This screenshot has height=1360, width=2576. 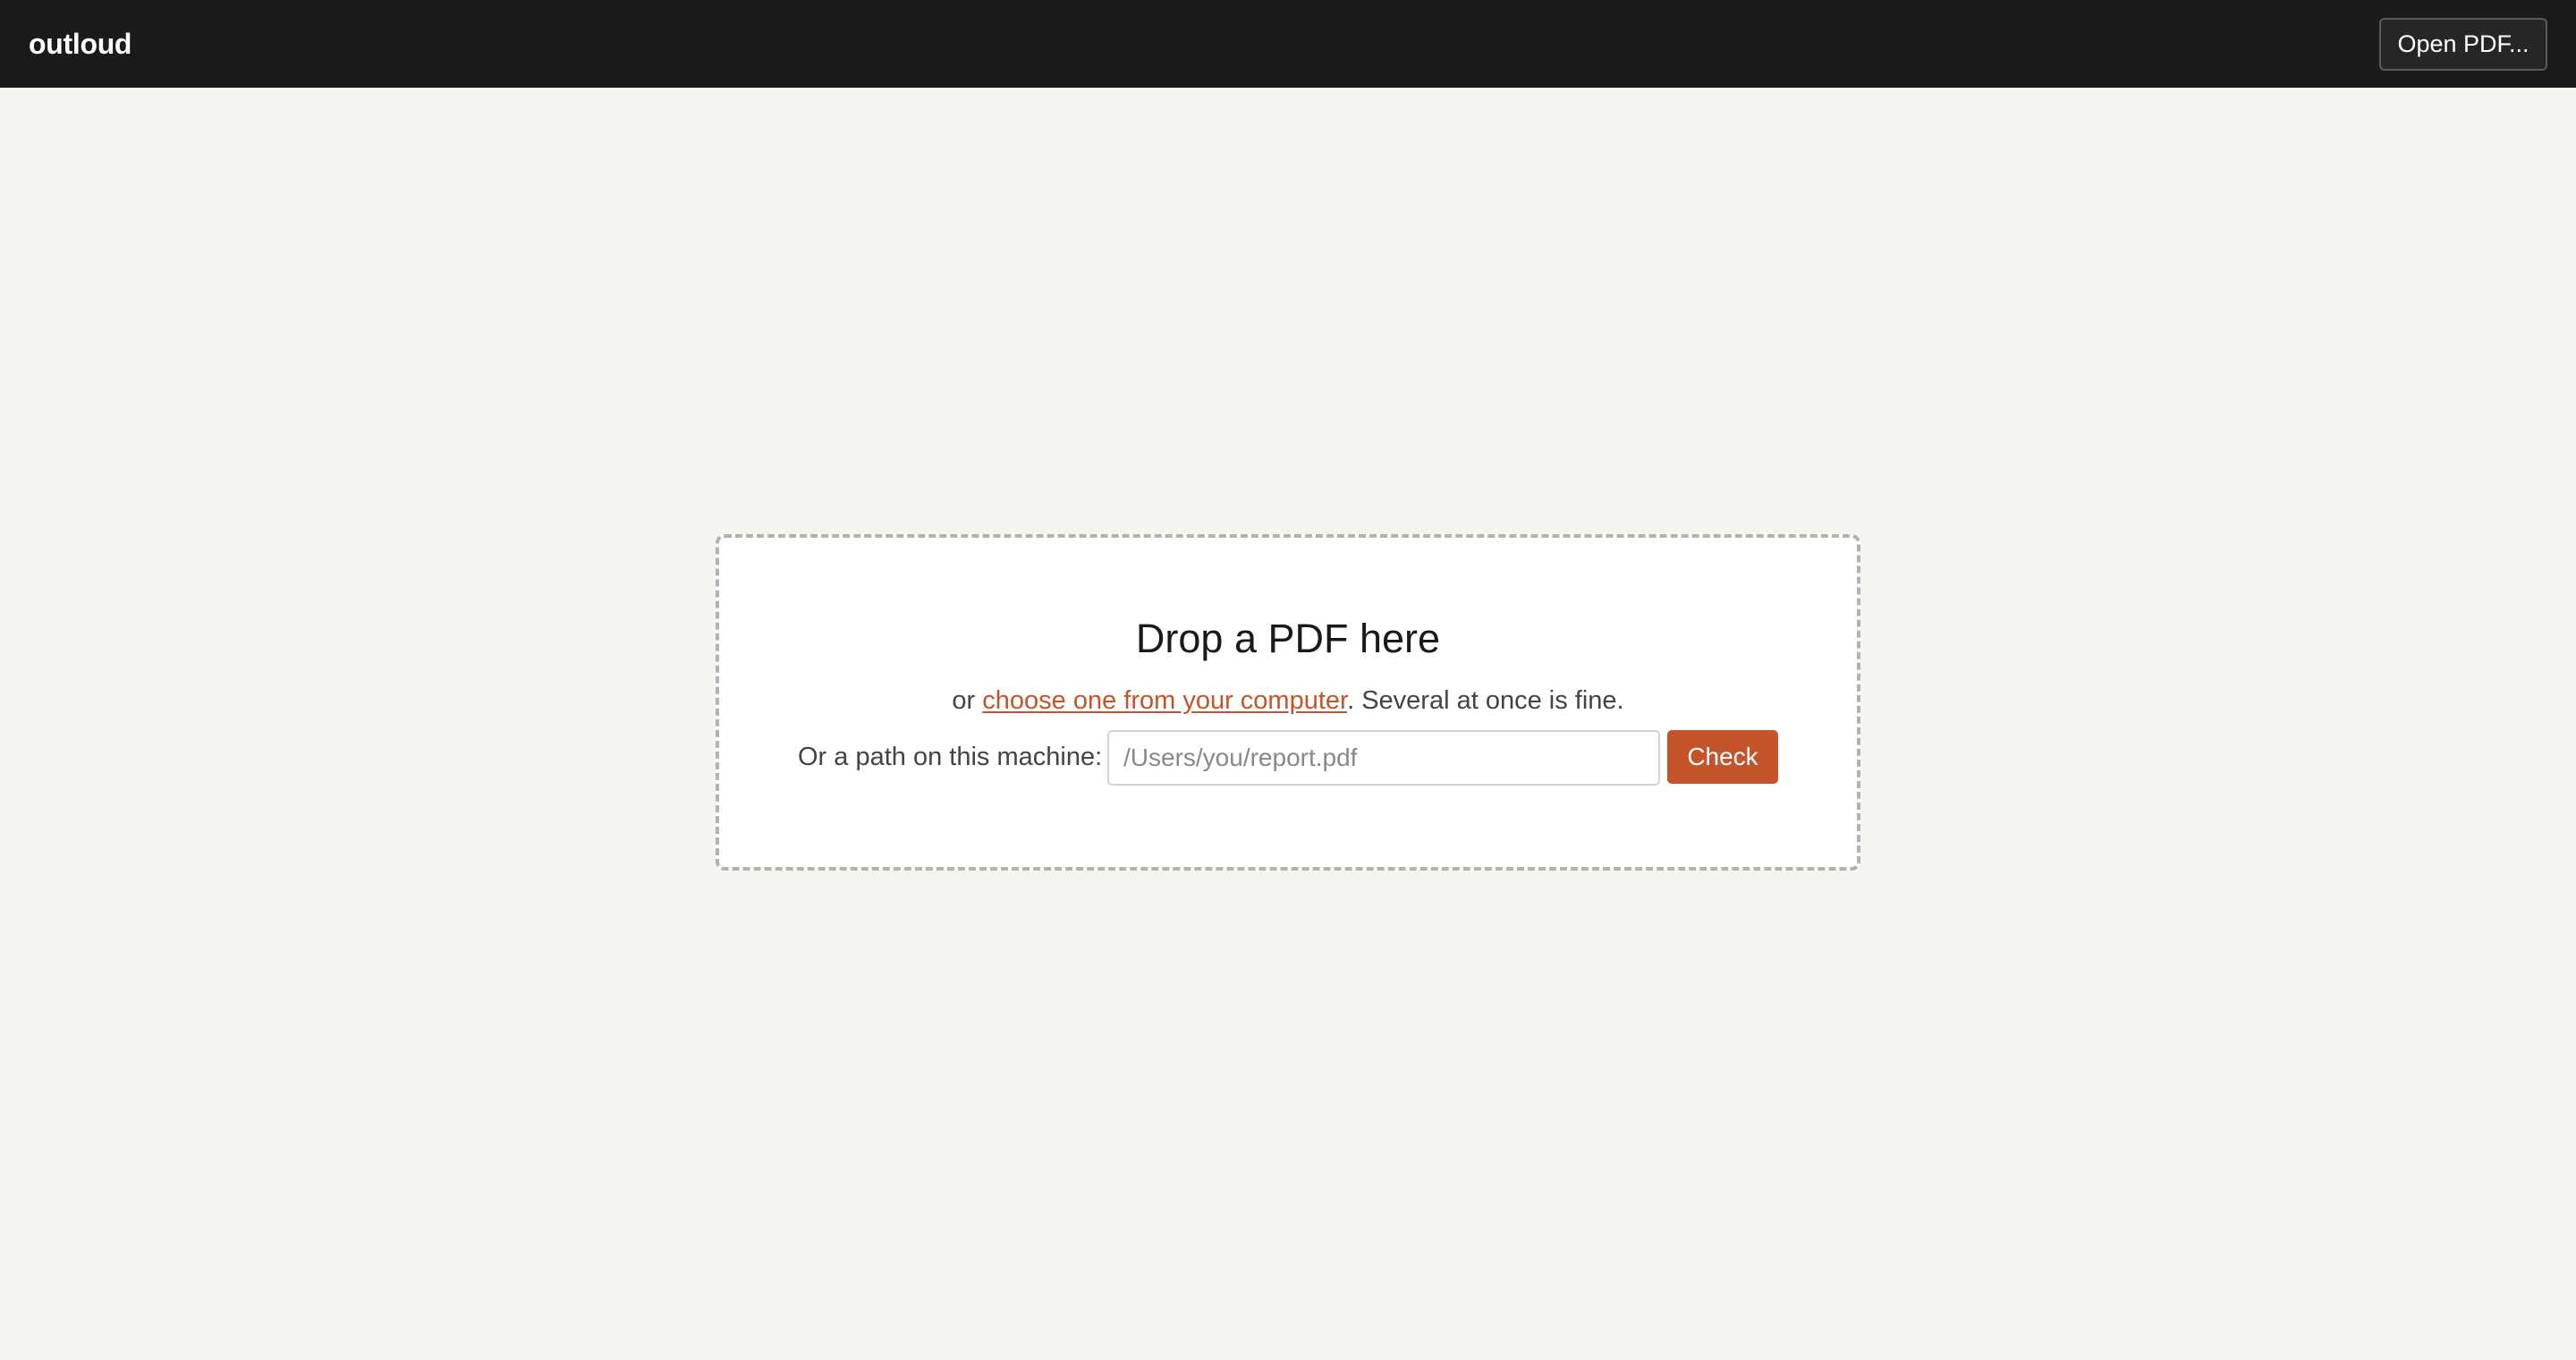 What do you see at coordinates (950, 757) in the screenshot?
I see `path-label: Or a path on this machine:` at bounding box center [950, 757].